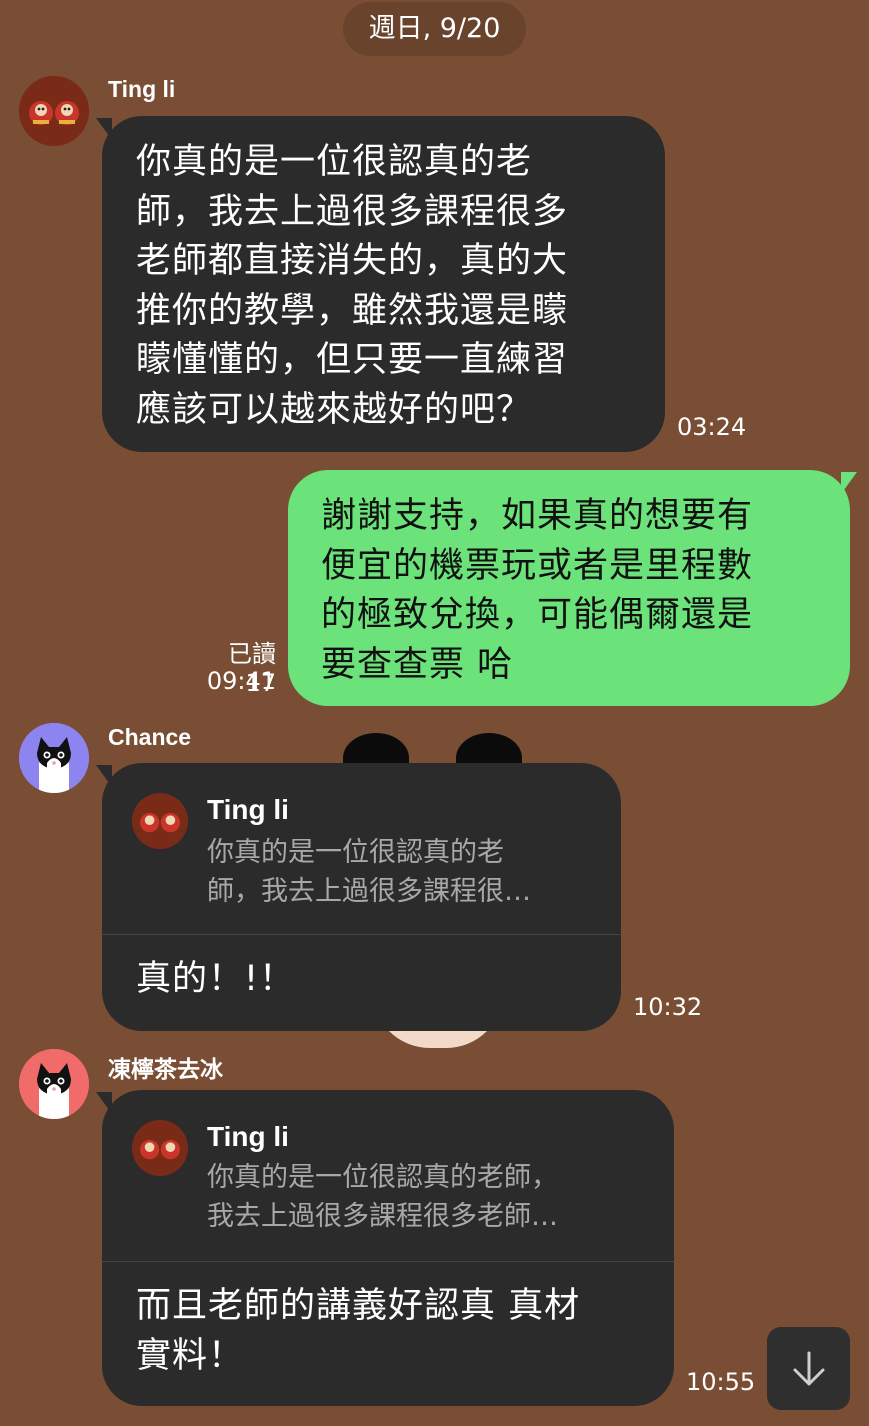 The width and height of the screenshot is (869, 1426). I want to click on message-text: 真的！!！, so click(216, 979).